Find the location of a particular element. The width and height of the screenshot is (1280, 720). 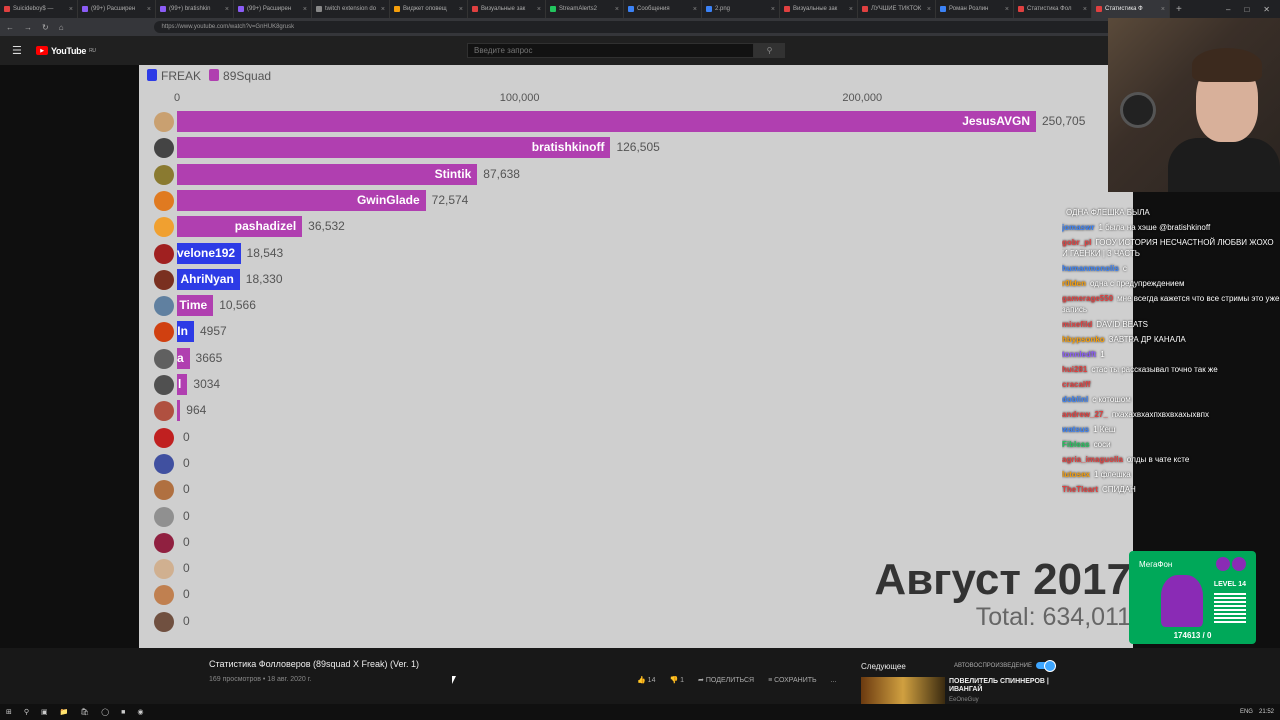

chat-username: hbypsonko is located at coordinates (1083, 339).